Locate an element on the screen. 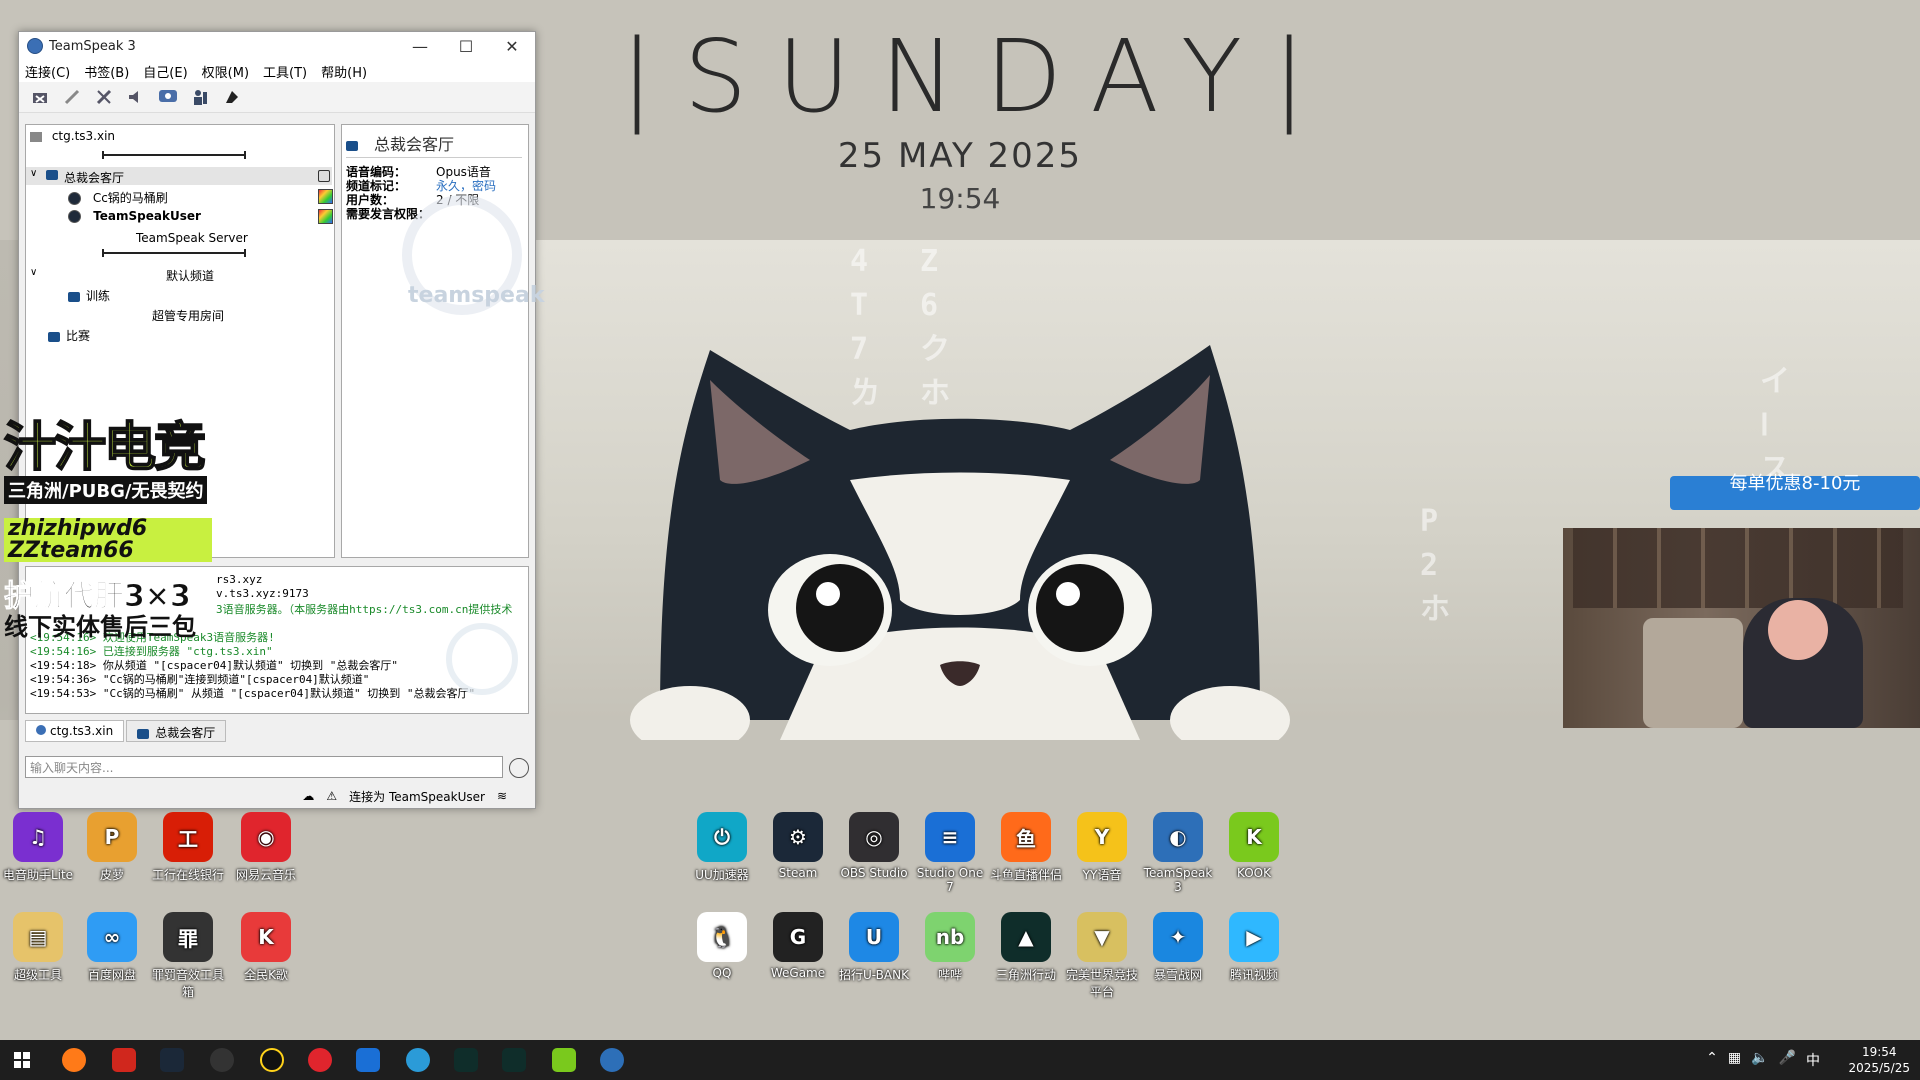  desktop-shortcut: 🐧 QQ is located at coordinates (722, 946).